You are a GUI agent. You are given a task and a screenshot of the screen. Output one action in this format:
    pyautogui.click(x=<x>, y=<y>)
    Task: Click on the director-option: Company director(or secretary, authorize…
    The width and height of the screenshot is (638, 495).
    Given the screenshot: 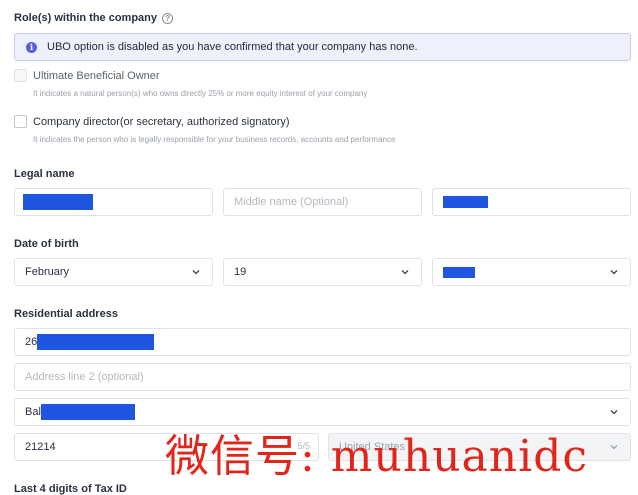 What is the action you would take?
    pyautogui.click(x=152, y=121)
    